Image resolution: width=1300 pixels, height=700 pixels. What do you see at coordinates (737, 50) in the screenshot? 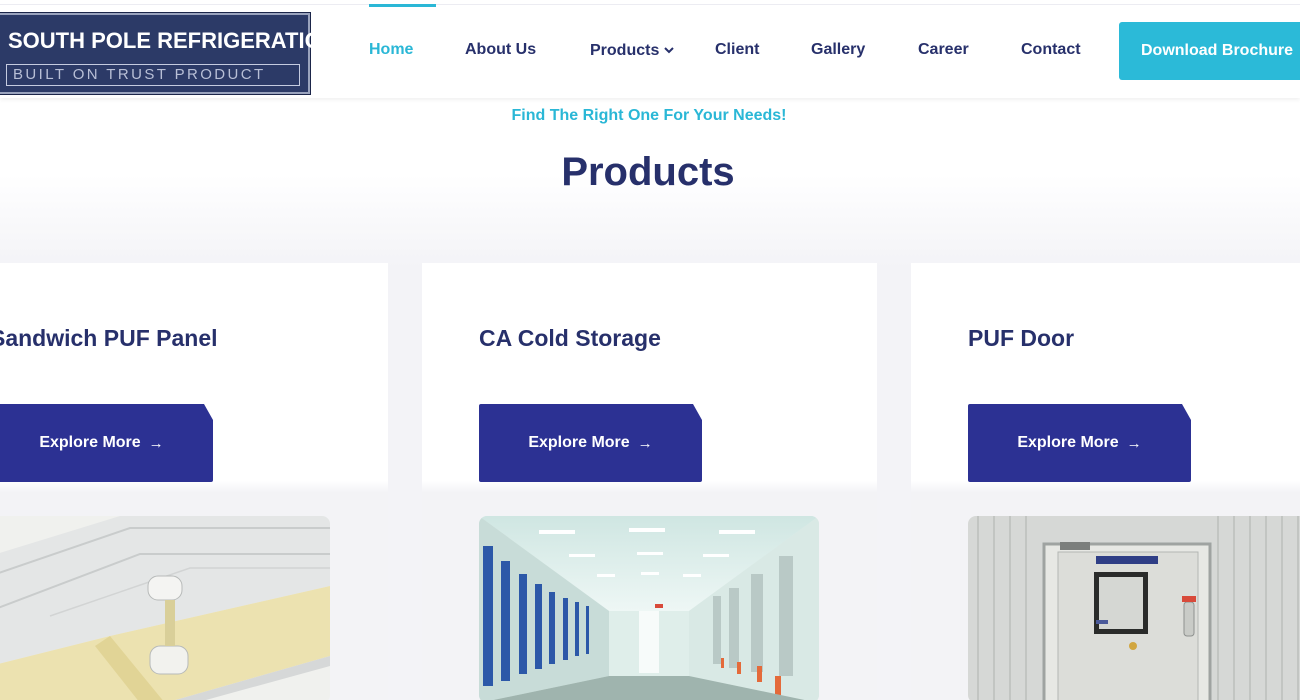
I see `nav-client: Client` at bounding box center [737, 50].